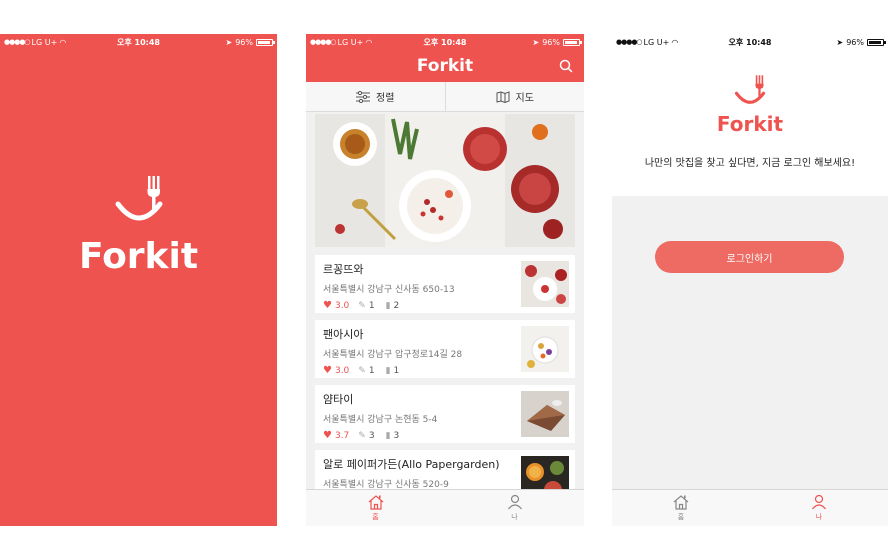 Image resolution: width=888 pixels, height=560 pixels. What do you see at coordinates (524, 98) in the screenshot?
I see `map-label: 지도` at bounding box center [524, 98].